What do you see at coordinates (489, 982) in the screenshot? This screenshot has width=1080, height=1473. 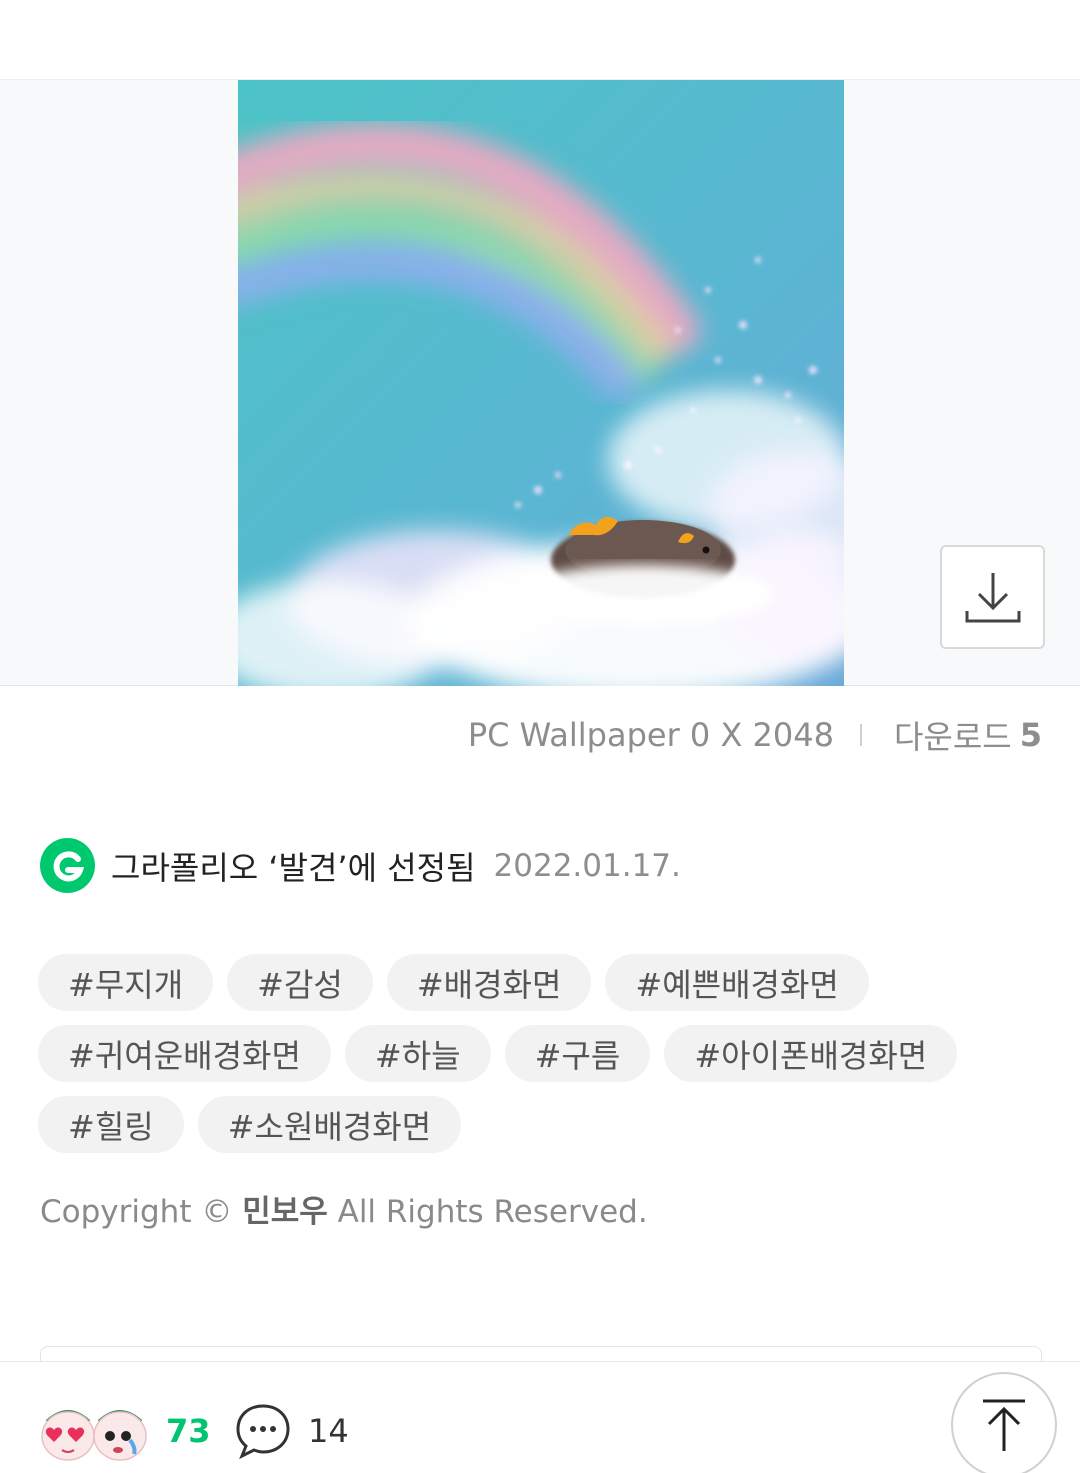 I see `tag-chip: #배경화면` at bounding box center [489, 982].